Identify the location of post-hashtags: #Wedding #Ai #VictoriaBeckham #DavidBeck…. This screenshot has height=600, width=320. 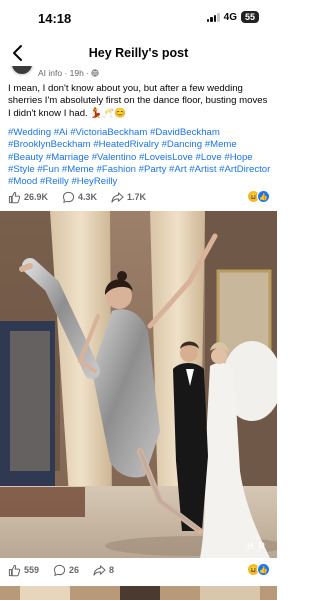
(140, 157).